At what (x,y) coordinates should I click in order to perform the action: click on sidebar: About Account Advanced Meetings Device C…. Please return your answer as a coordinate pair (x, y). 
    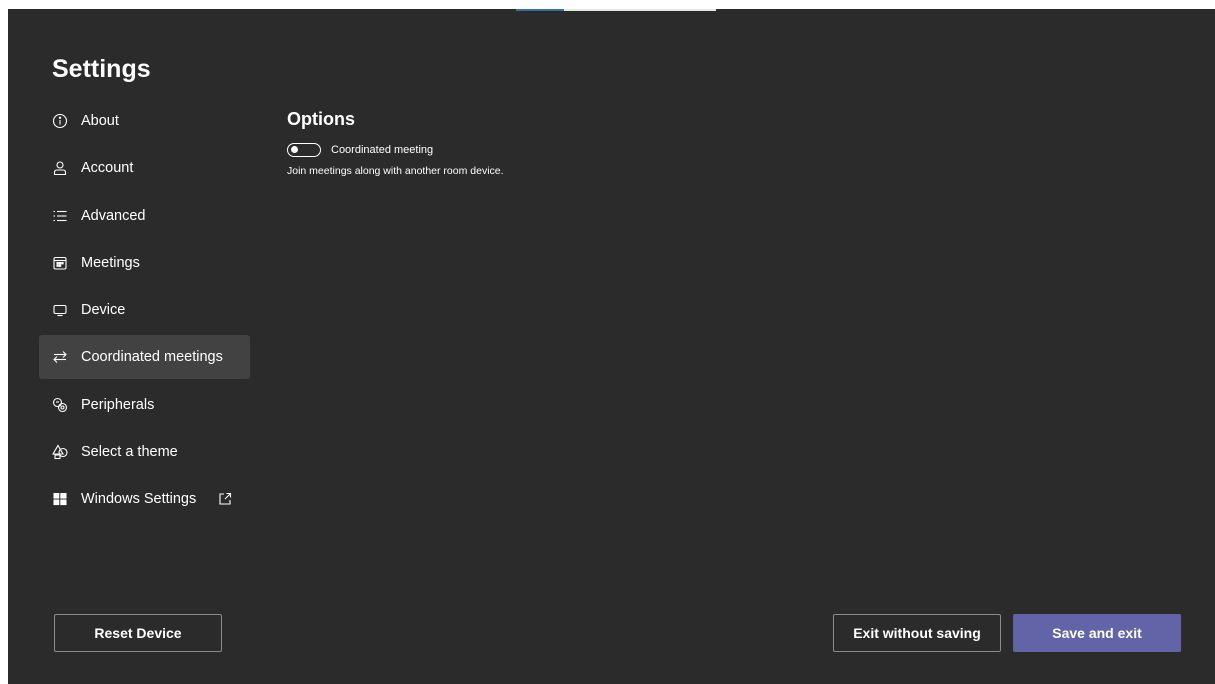
    Looking at the image, I should click on (144, 312).